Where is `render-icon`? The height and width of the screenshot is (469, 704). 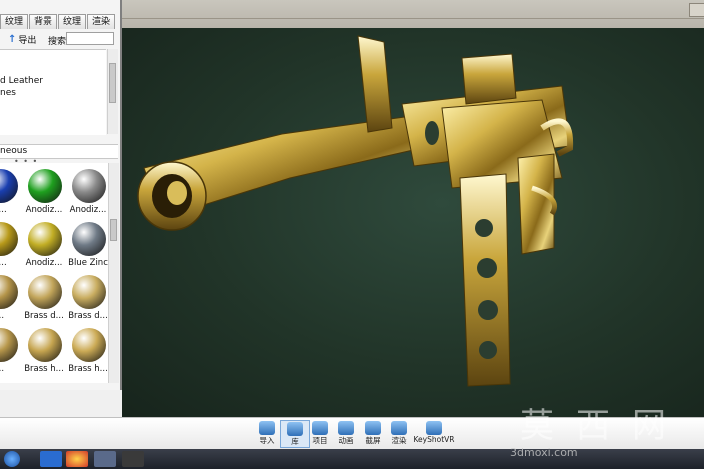
render-icon is located at coordinates (399, 428).